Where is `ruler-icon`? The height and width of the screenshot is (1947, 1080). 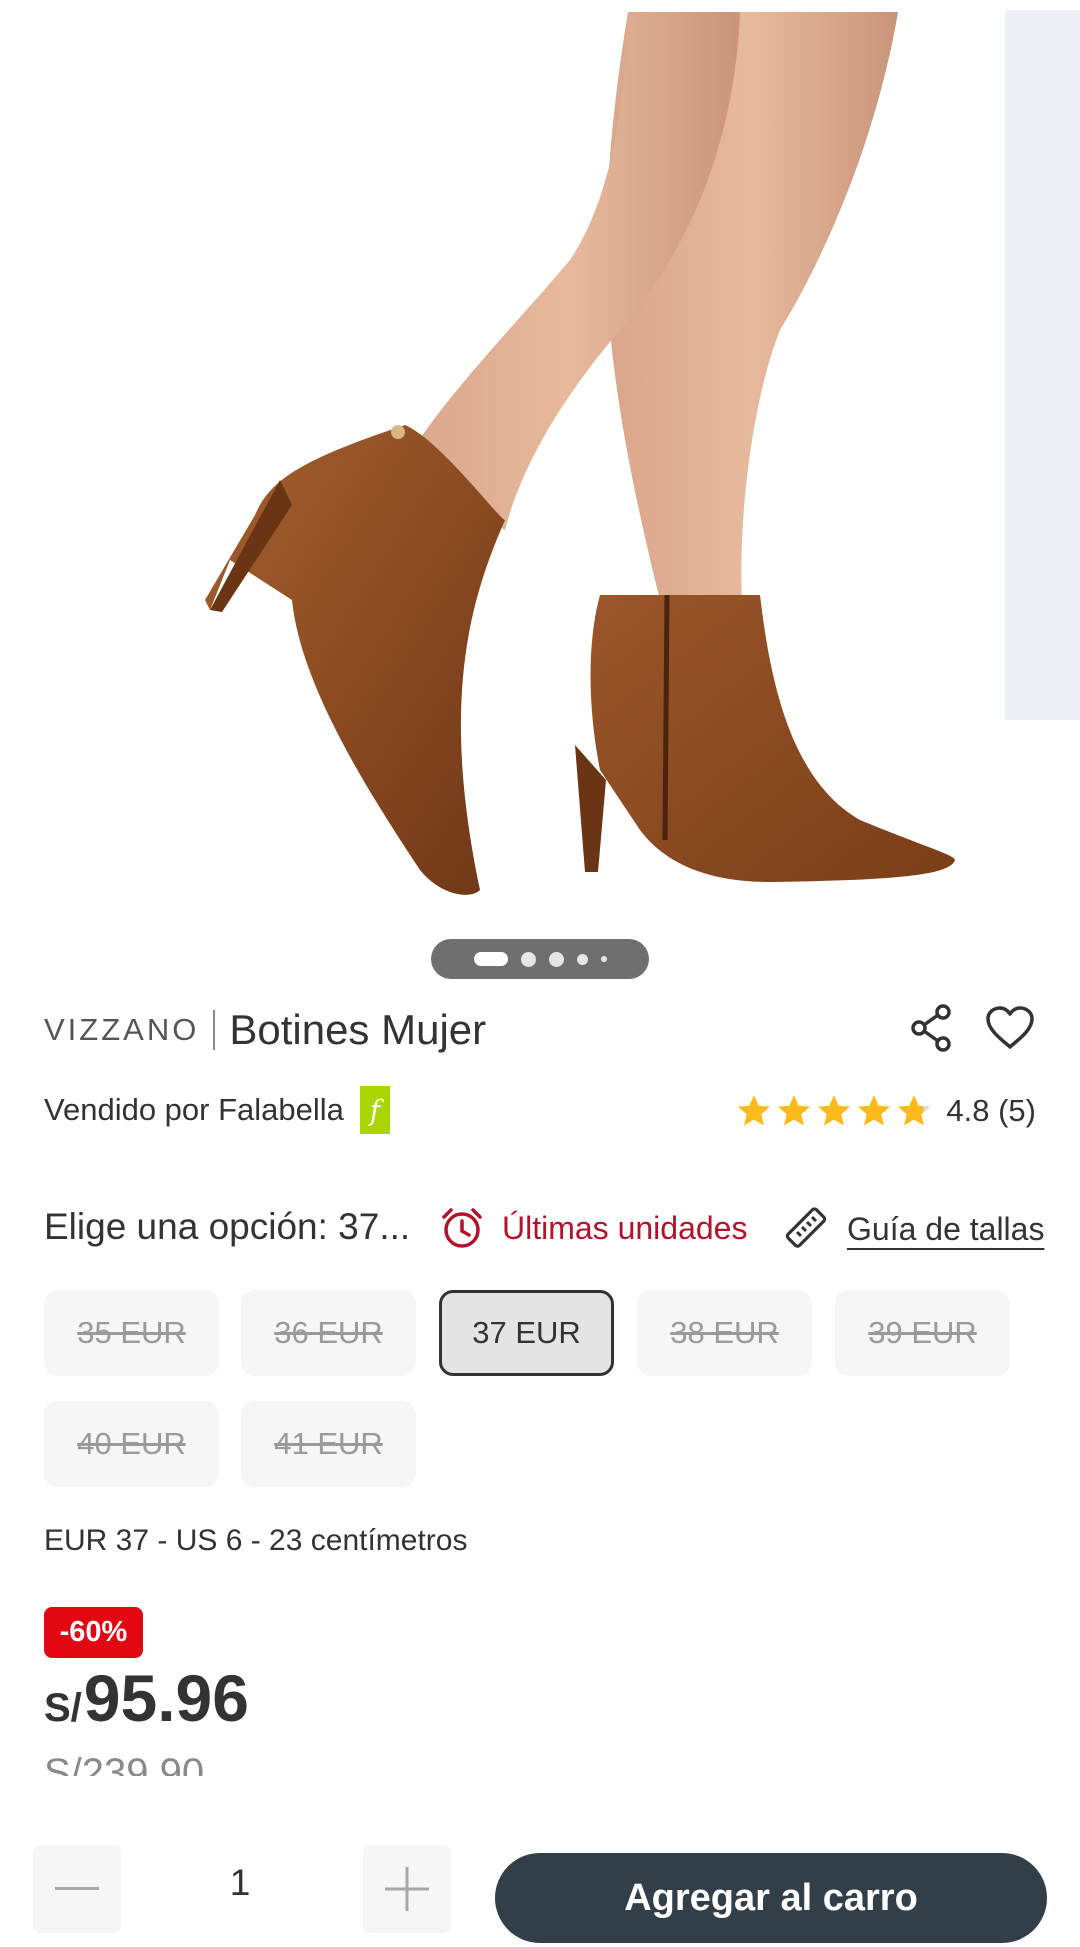 ruler-icon is located at coordinates (806, 1227).